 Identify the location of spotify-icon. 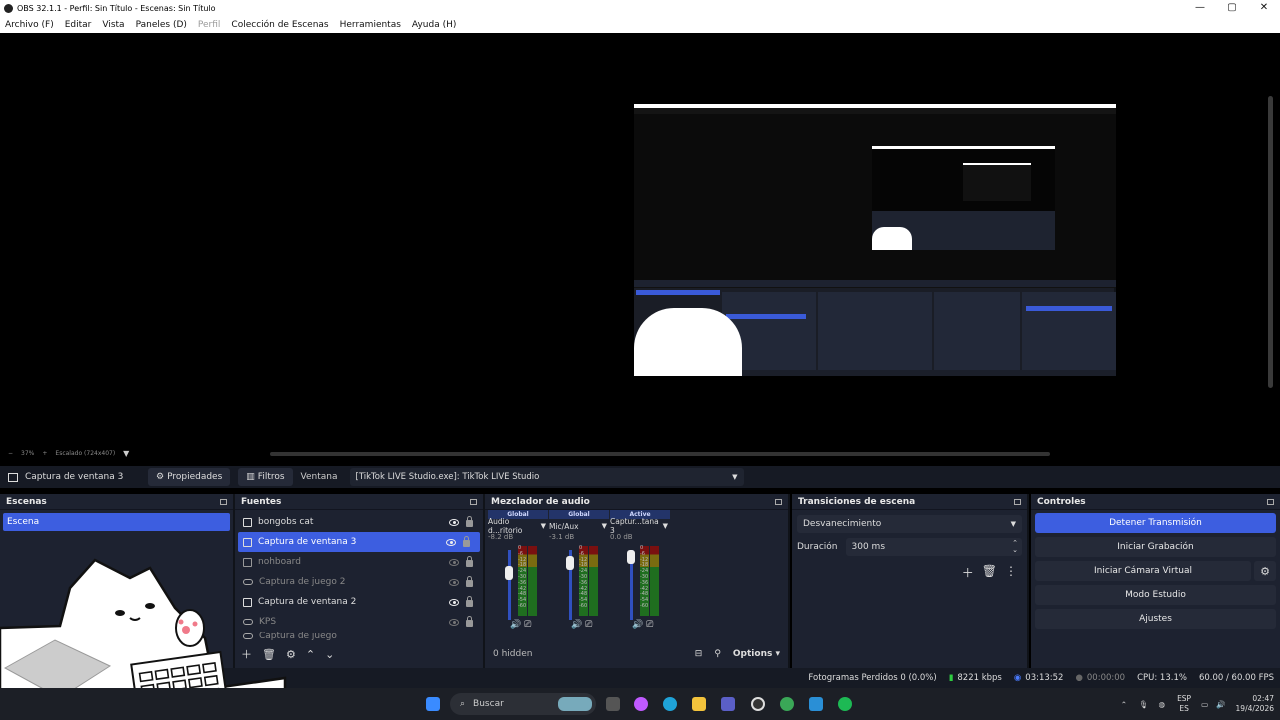
(845, 704).